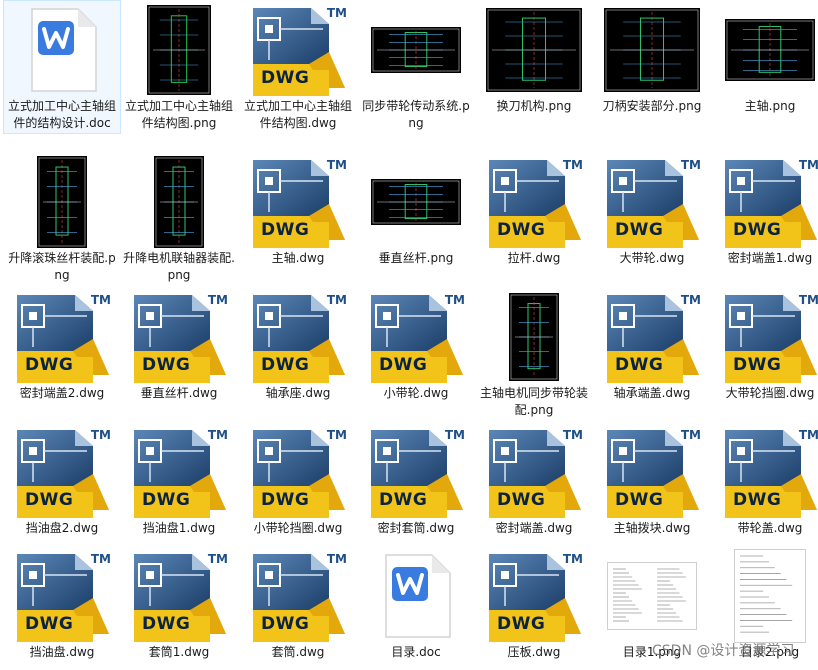  I want to click on file-name: 套筒.dwg, so click(298, 652).